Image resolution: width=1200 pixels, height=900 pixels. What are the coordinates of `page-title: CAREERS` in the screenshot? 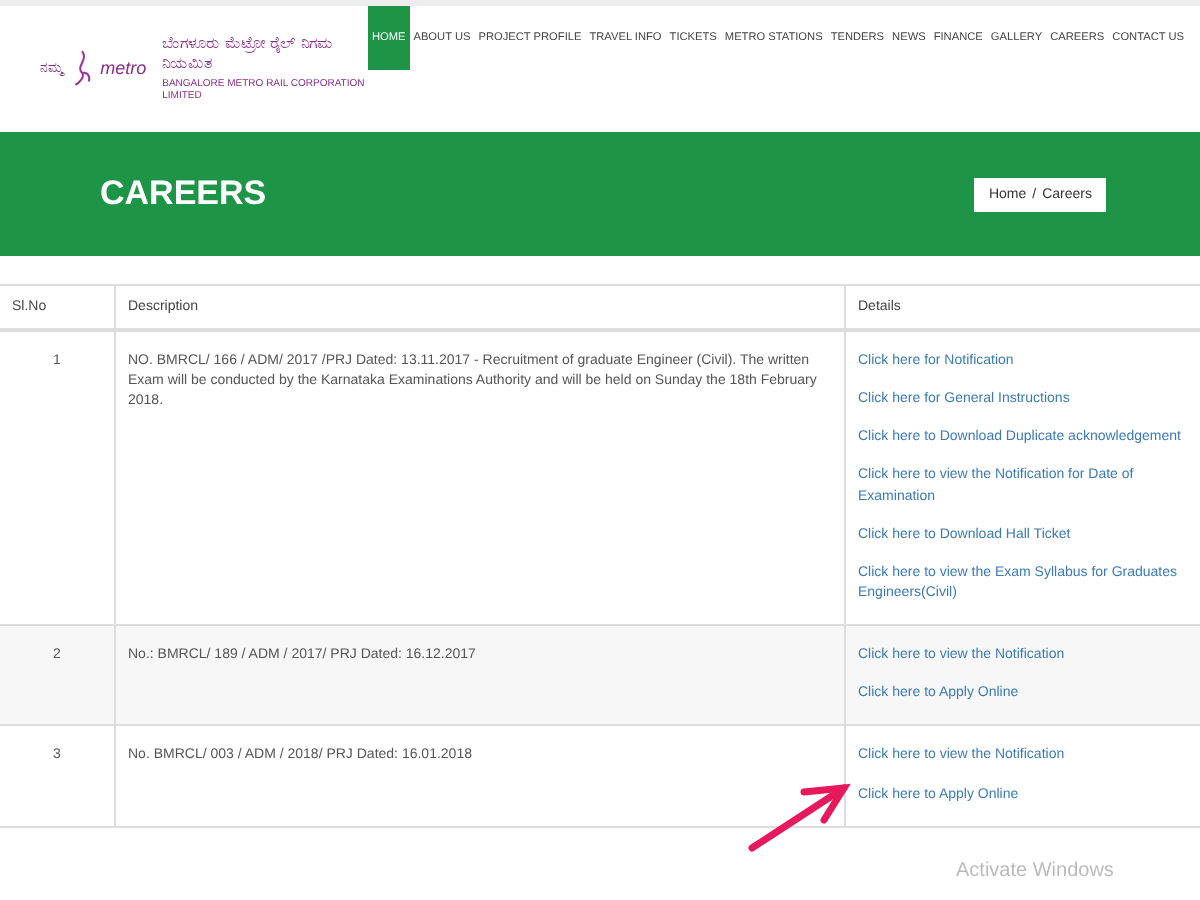 It's located at (183, 194).